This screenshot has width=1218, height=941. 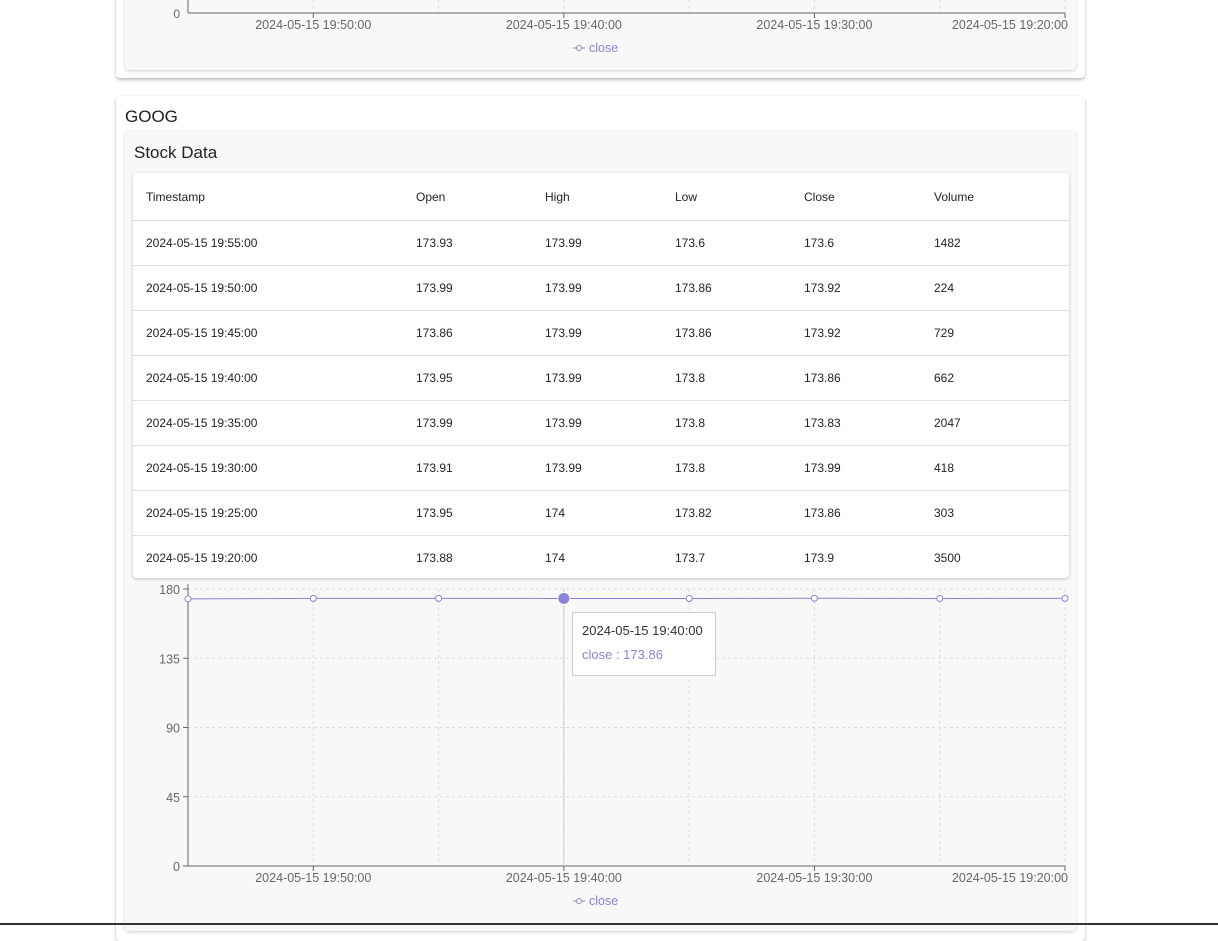 What do you see at coordinates (1010, 878) in the screenshot?
I see `x-tick-label: 2024-05-15 19:20:00` at bounding box center [1010, 878].